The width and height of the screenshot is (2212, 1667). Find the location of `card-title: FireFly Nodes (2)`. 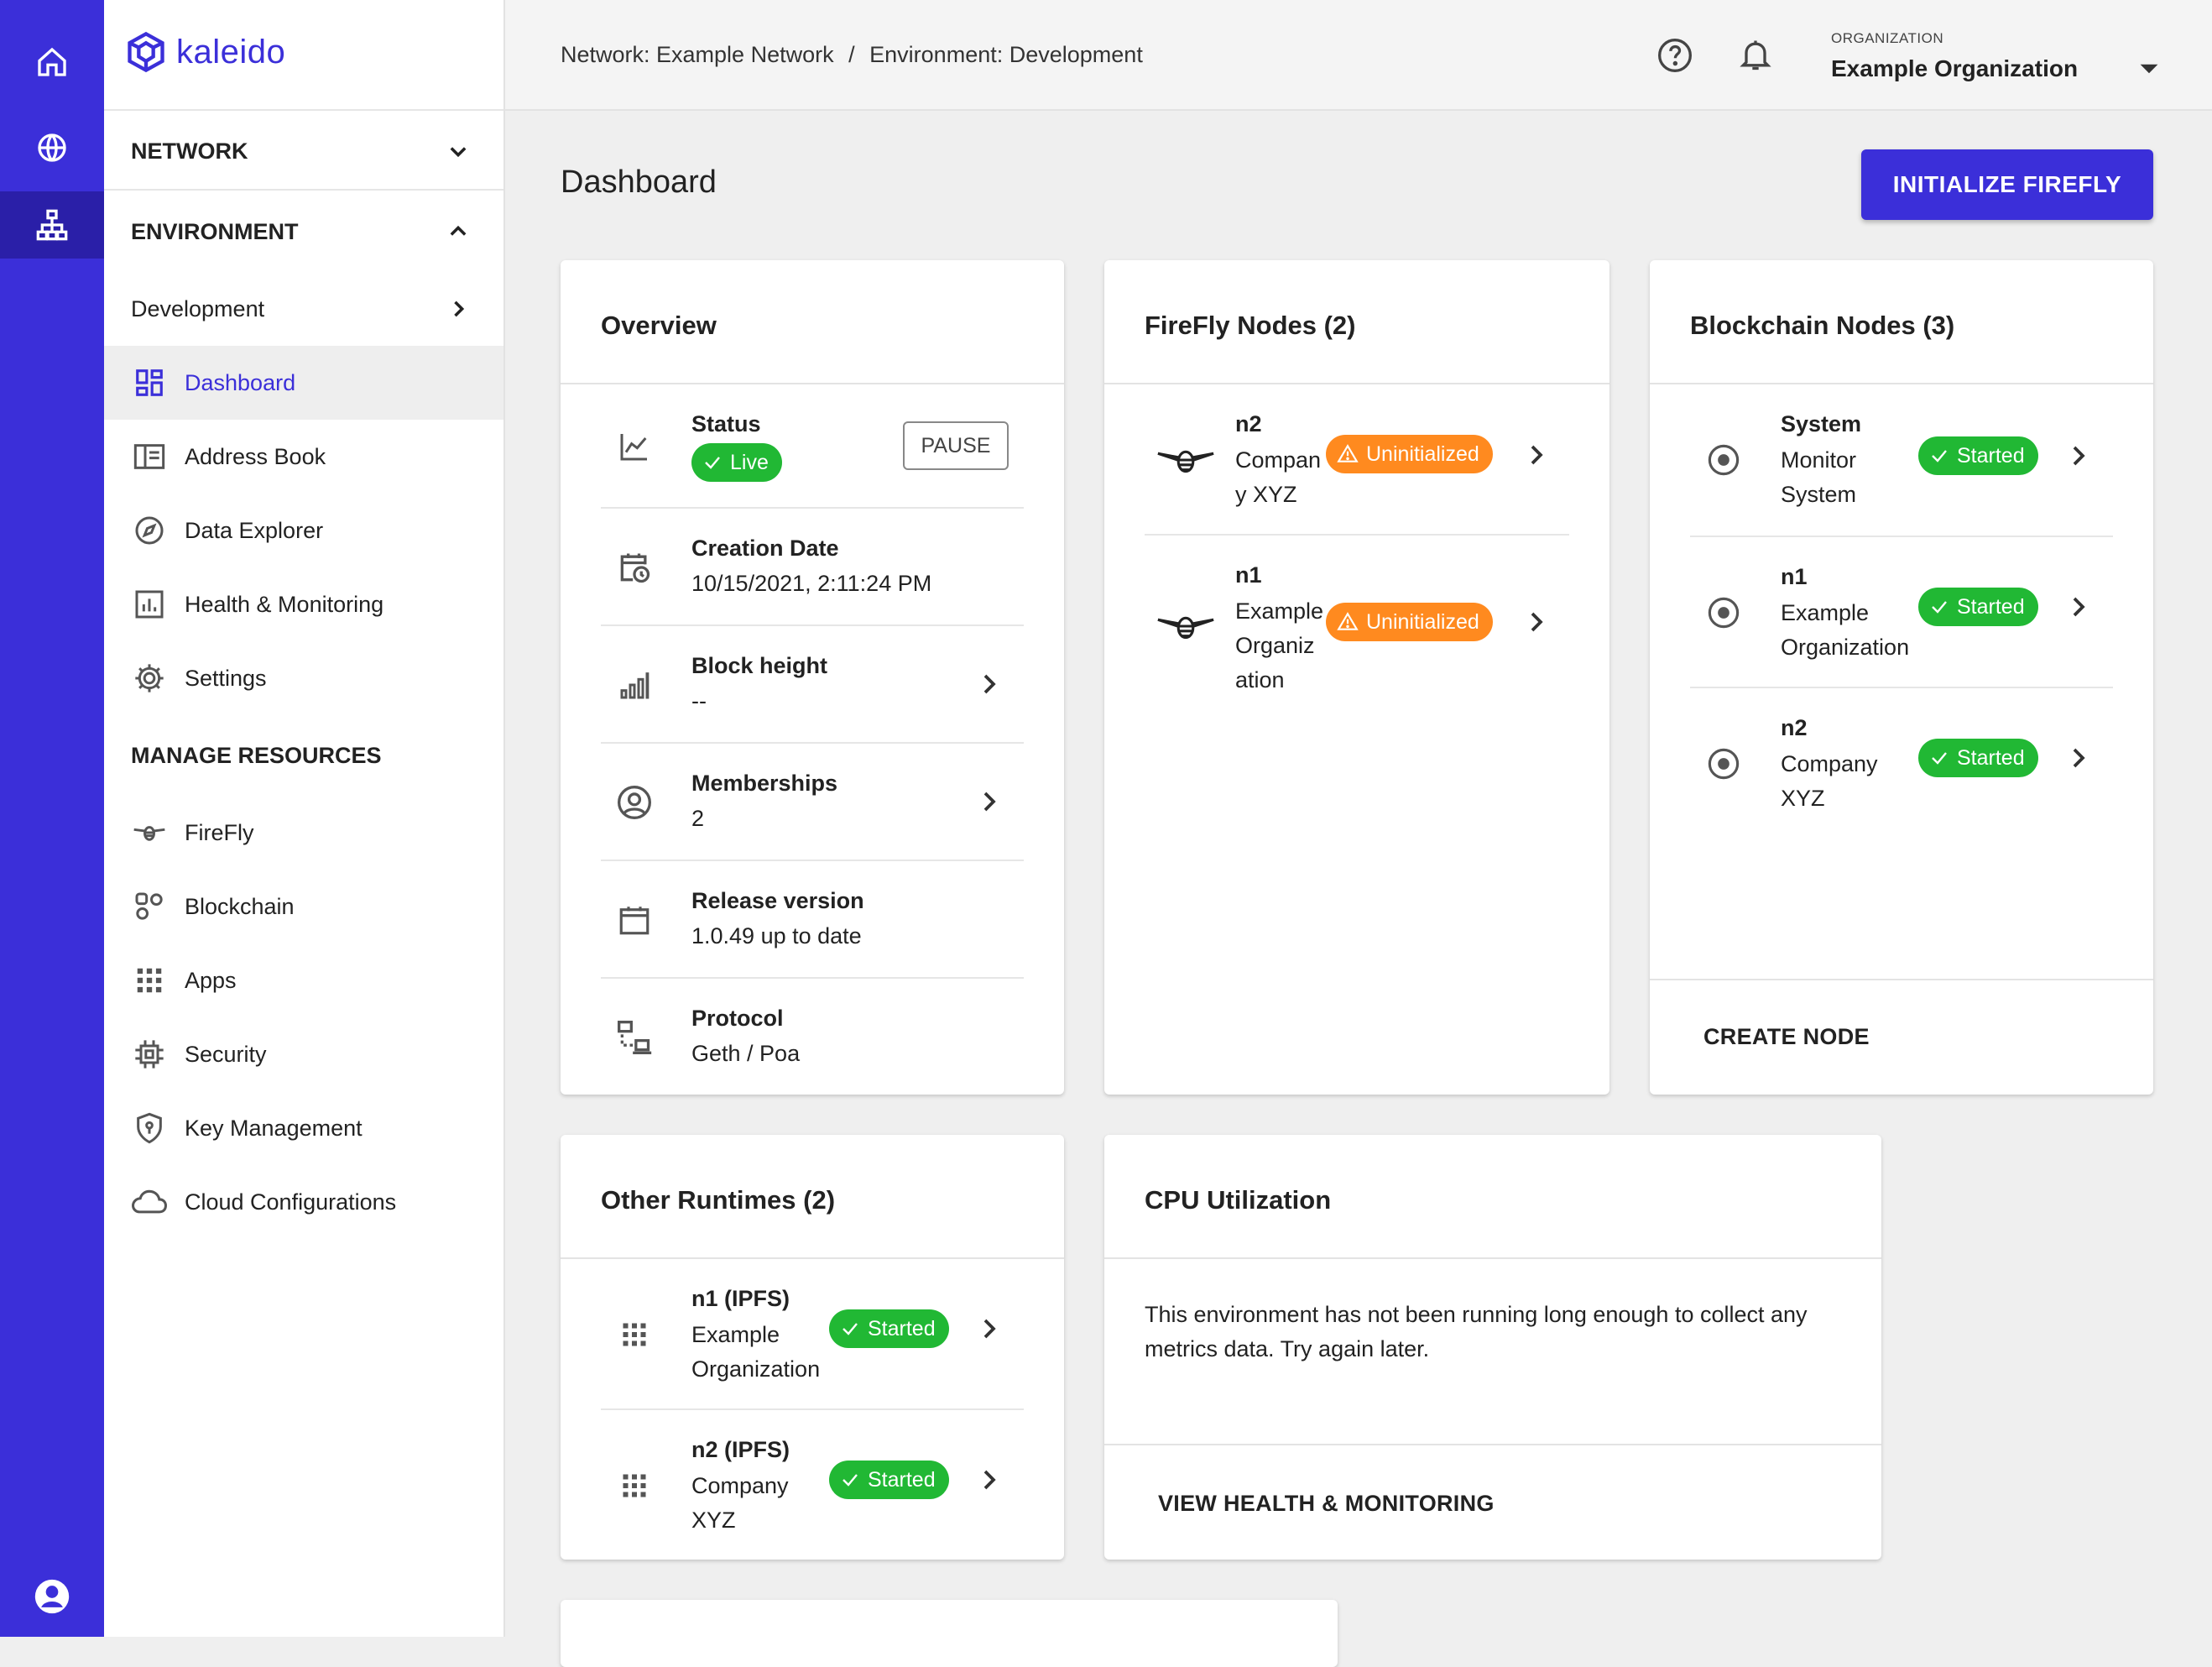

card-title: FireFly Nodes (2) is located at coordinates (1250, 325).